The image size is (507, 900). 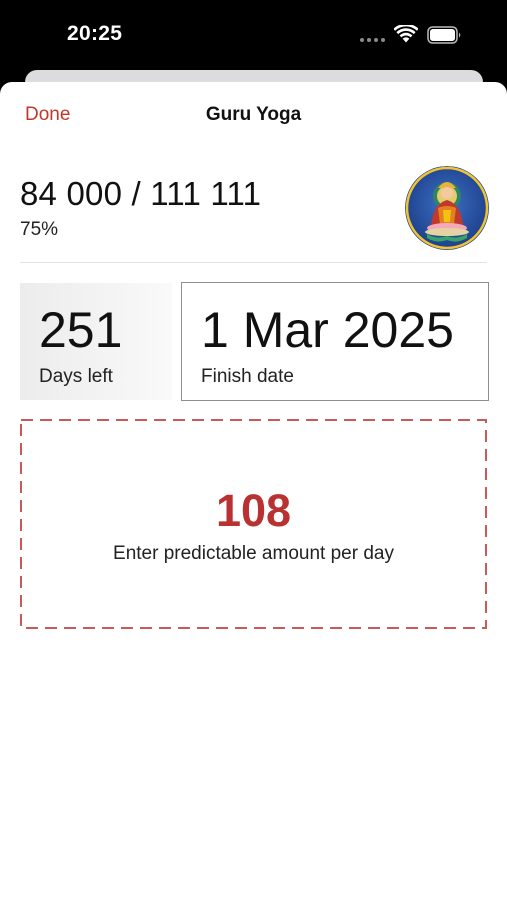 I want to click on battery-icon, so click(x=444, y=35).